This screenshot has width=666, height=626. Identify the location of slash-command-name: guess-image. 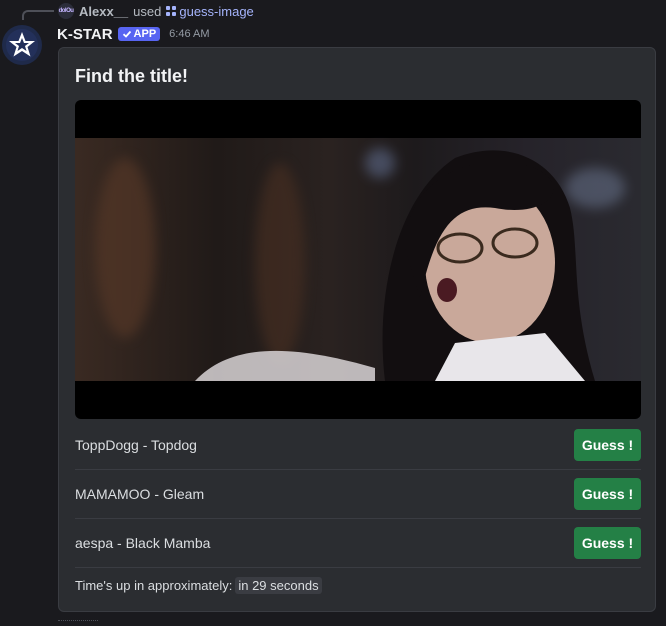
(216, 11).